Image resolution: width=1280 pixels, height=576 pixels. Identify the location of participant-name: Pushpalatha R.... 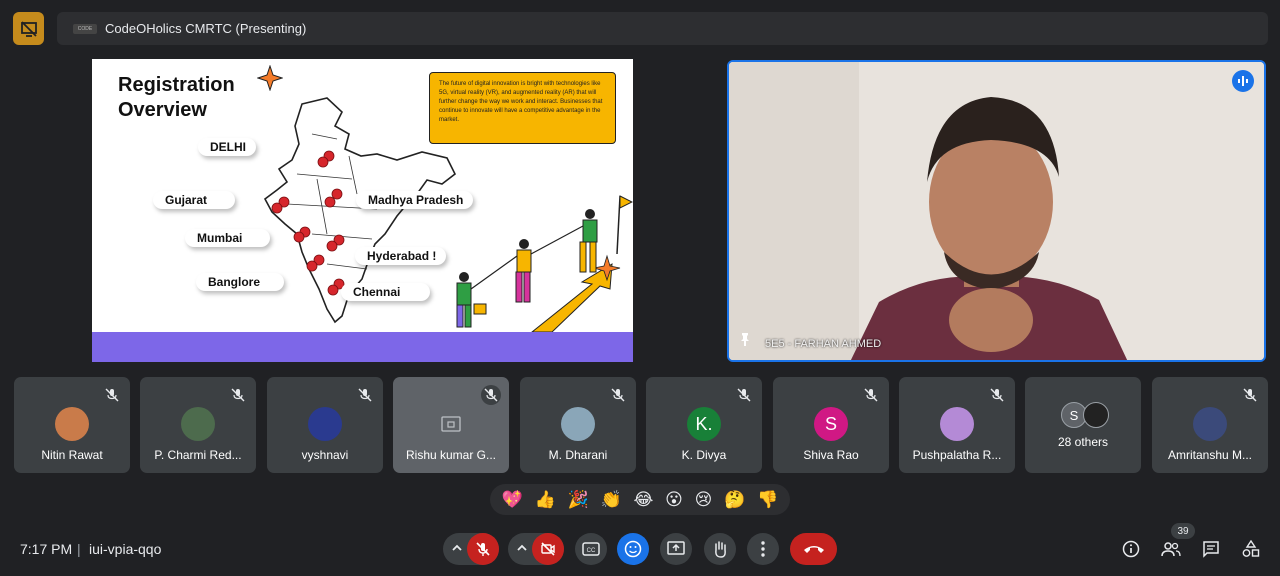
(957, 455).